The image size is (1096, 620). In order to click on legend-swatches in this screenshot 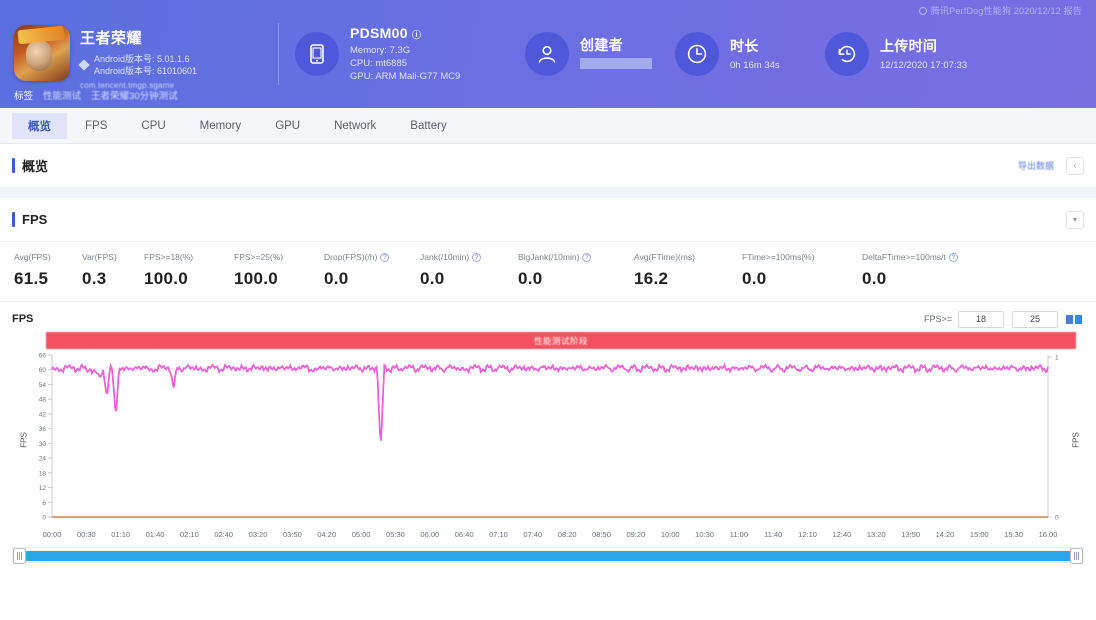, I will do `click(1074, 319)`.